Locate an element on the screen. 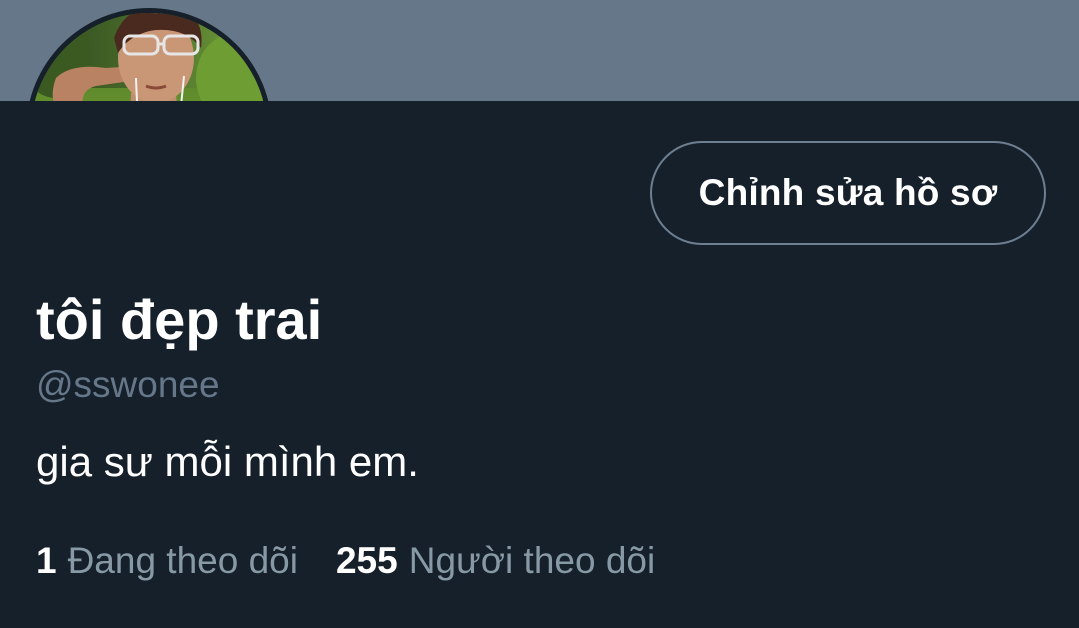  edit-profile-button: Chỉnh sửa hồ sơ is located at coordinates (848, 193).